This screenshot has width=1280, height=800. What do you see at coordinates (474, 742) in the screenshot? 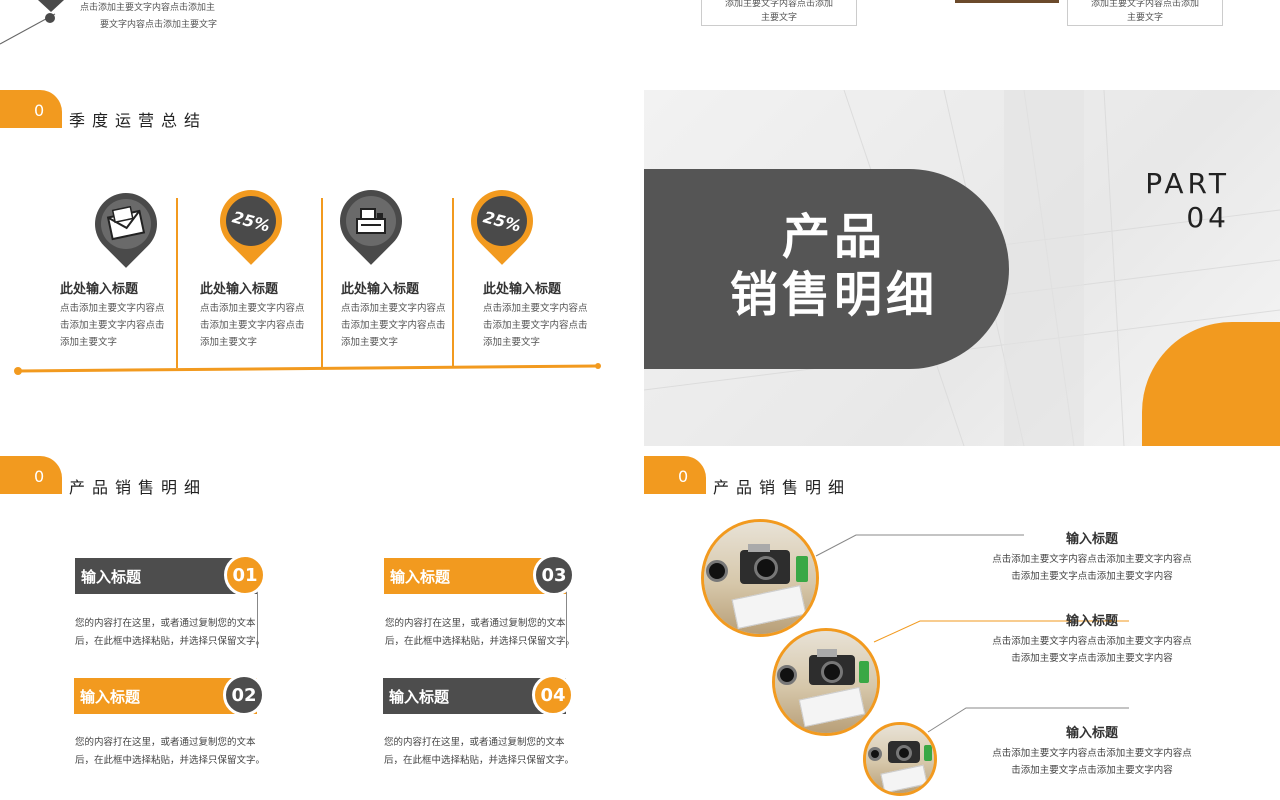
I see `item-4-text-line1: 您的内容打在这里，或者通过复制您的文本` at bounding box center [474, 742].